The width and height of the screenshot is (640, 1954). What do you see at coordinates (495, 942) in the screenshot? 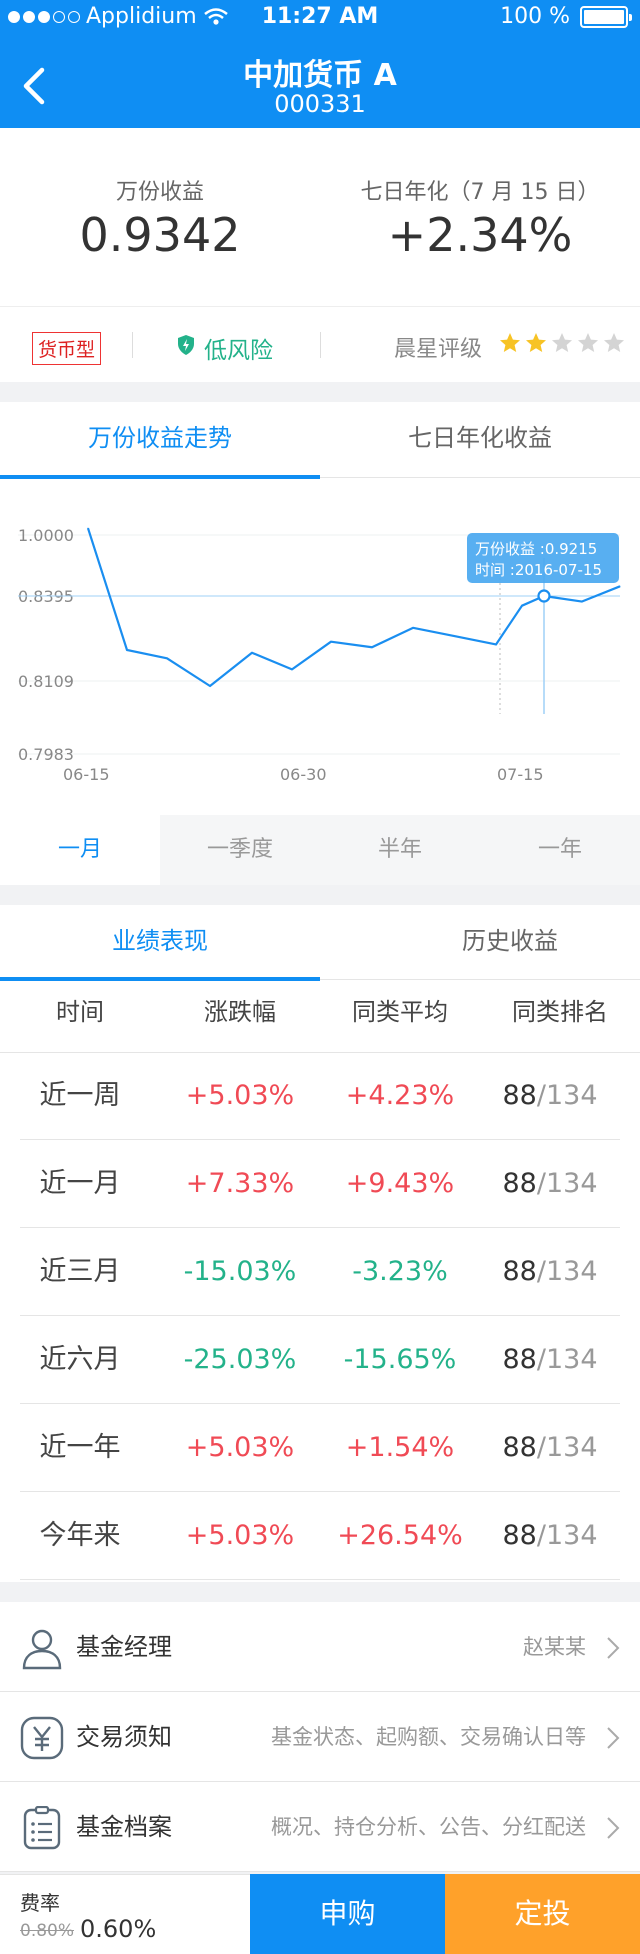
I see `tab-history: 历史收益` at bounding box center [495, 942].